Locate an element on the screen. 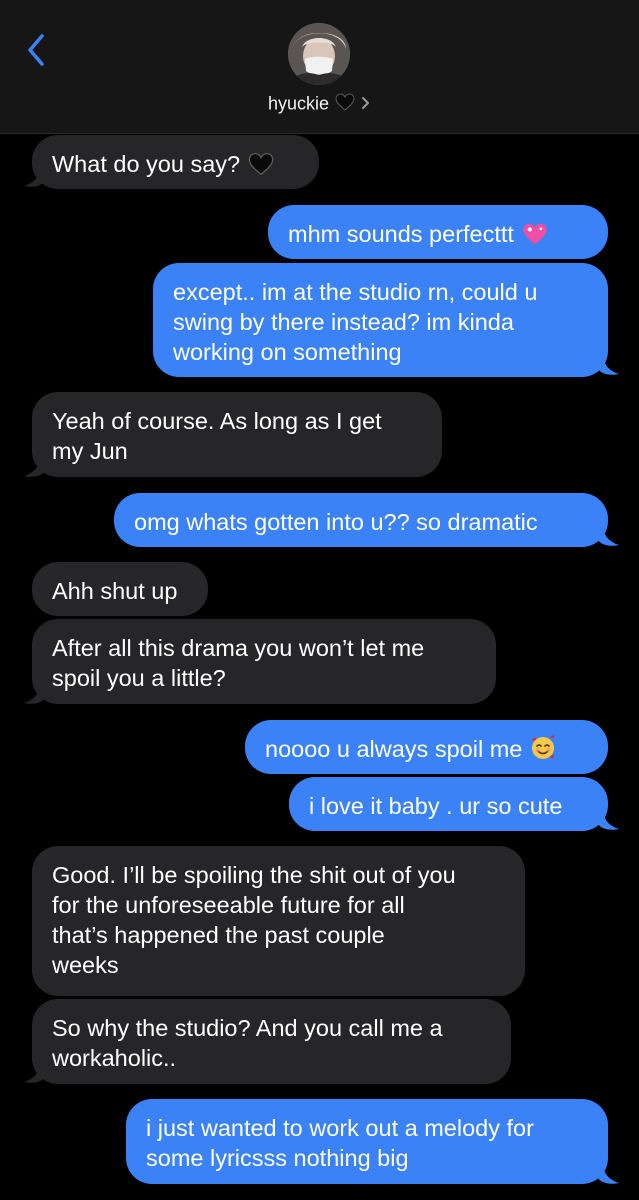  conversation-header: hyuckie is located at coordinates (319, 67).